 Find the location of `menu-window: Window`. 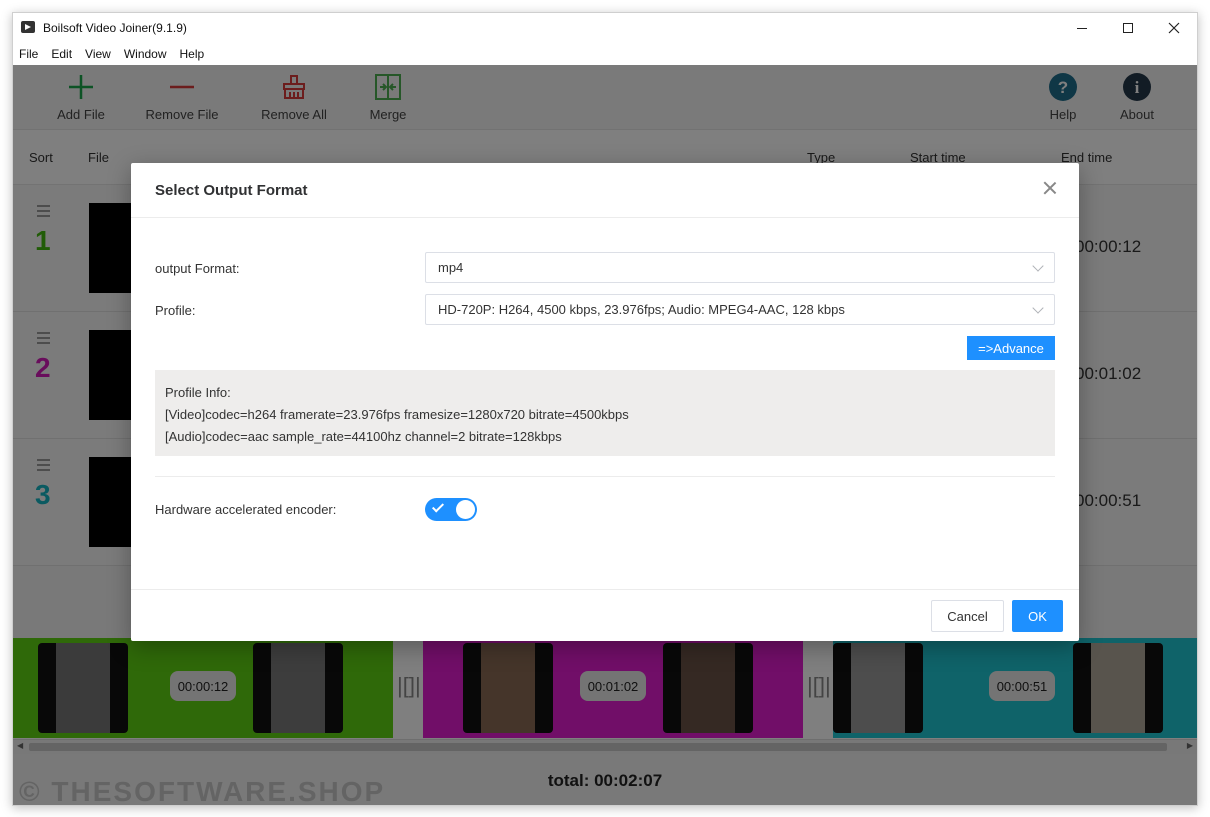

menu-window: Window is located at coordinates (145, 54).